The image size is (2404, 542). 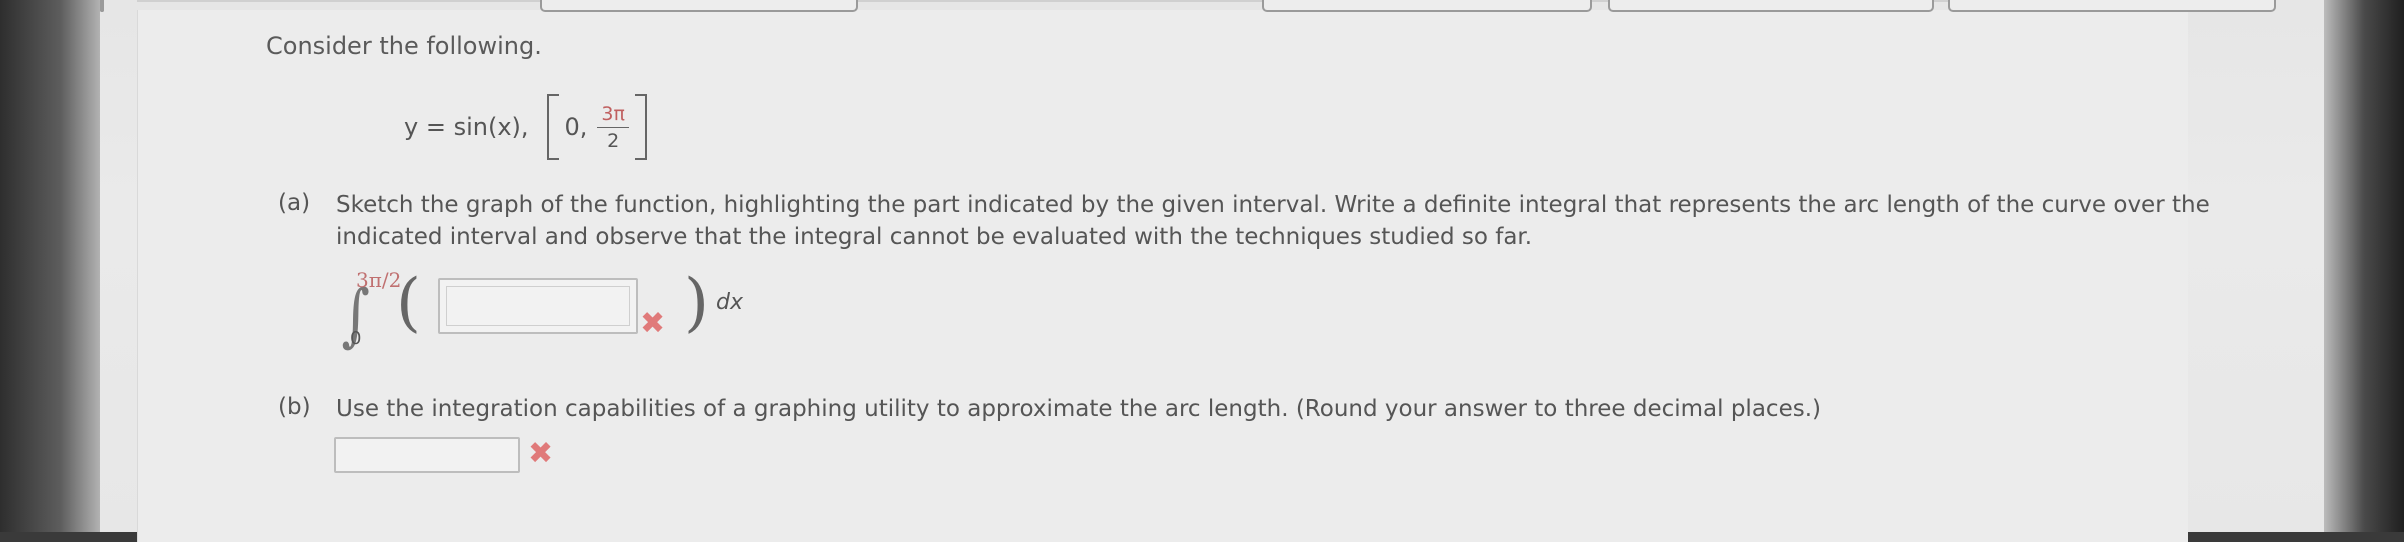 I want to click on arc-length-integral: ∫ 3π/2 0 ( ✖ ) dx, so click(x=538, y=312).